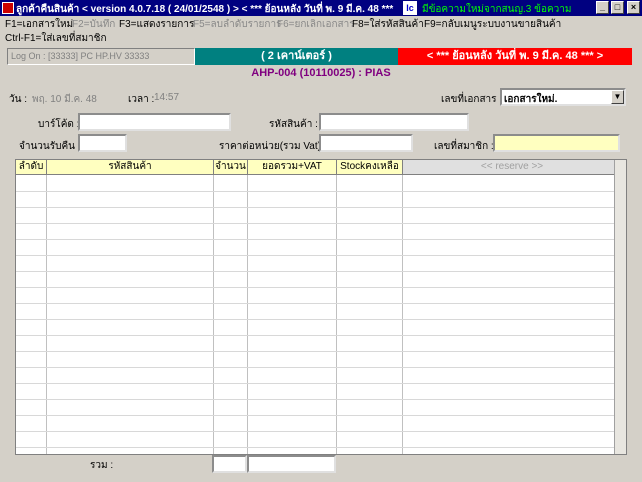 This screenshot has height=482, width=642. What do you see at coordinates (620, 307) in the screenshot?
I see `grid-scrollbar` at bounding box center [620, 307].